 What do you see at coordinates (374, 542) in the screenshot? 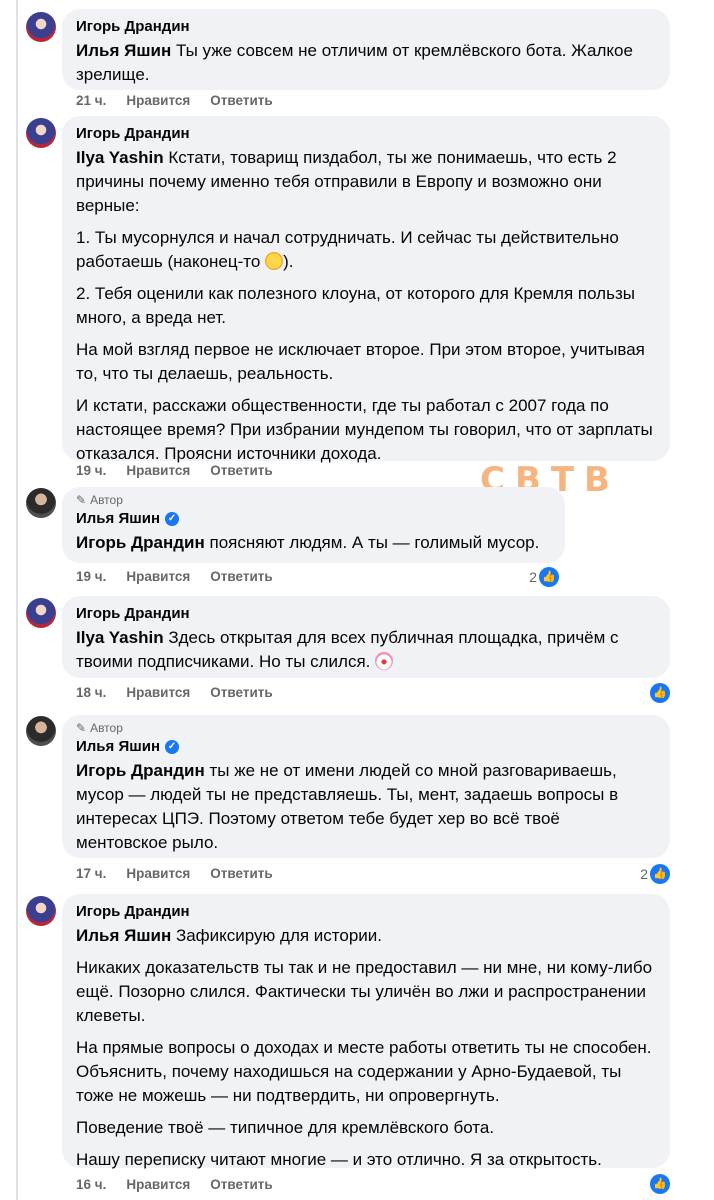
I see `comment-paragraph: поясняют людям. А ты — голимый мусор.` at bounding box center [374, 542].